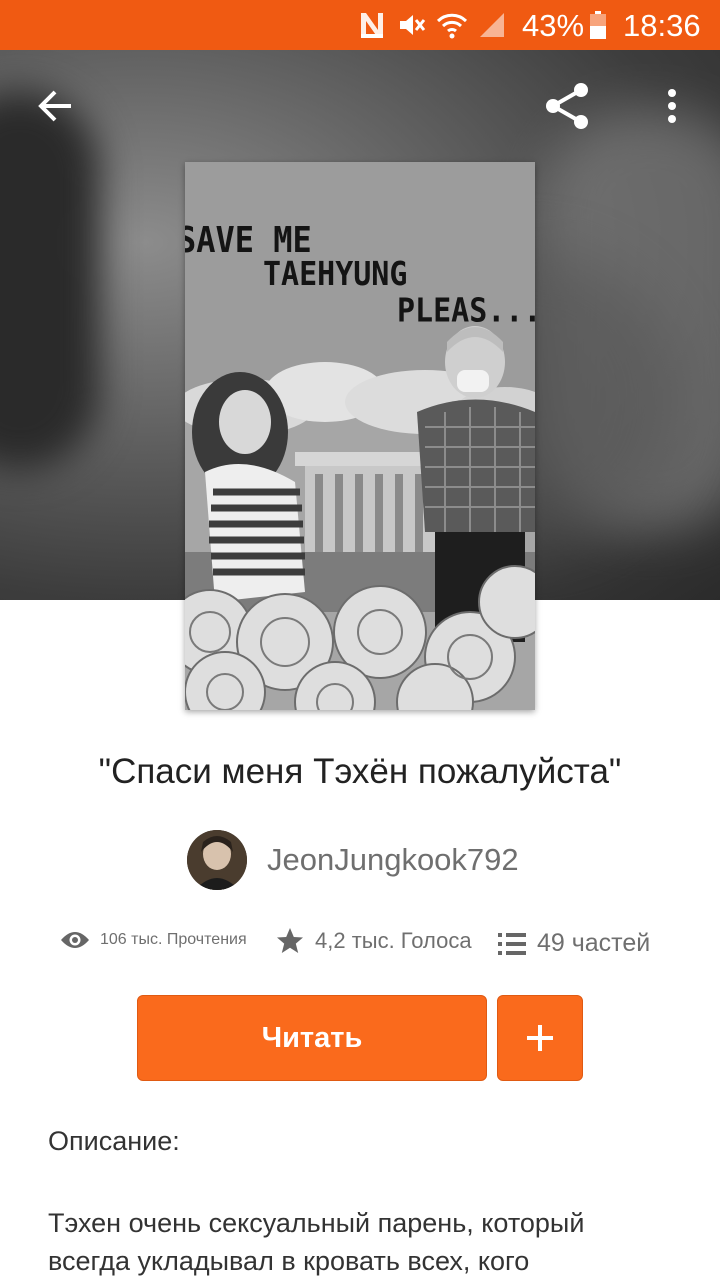 The width and height of the screenshot is (720, 1280). I want to click on share-icon, so click(567, 106).